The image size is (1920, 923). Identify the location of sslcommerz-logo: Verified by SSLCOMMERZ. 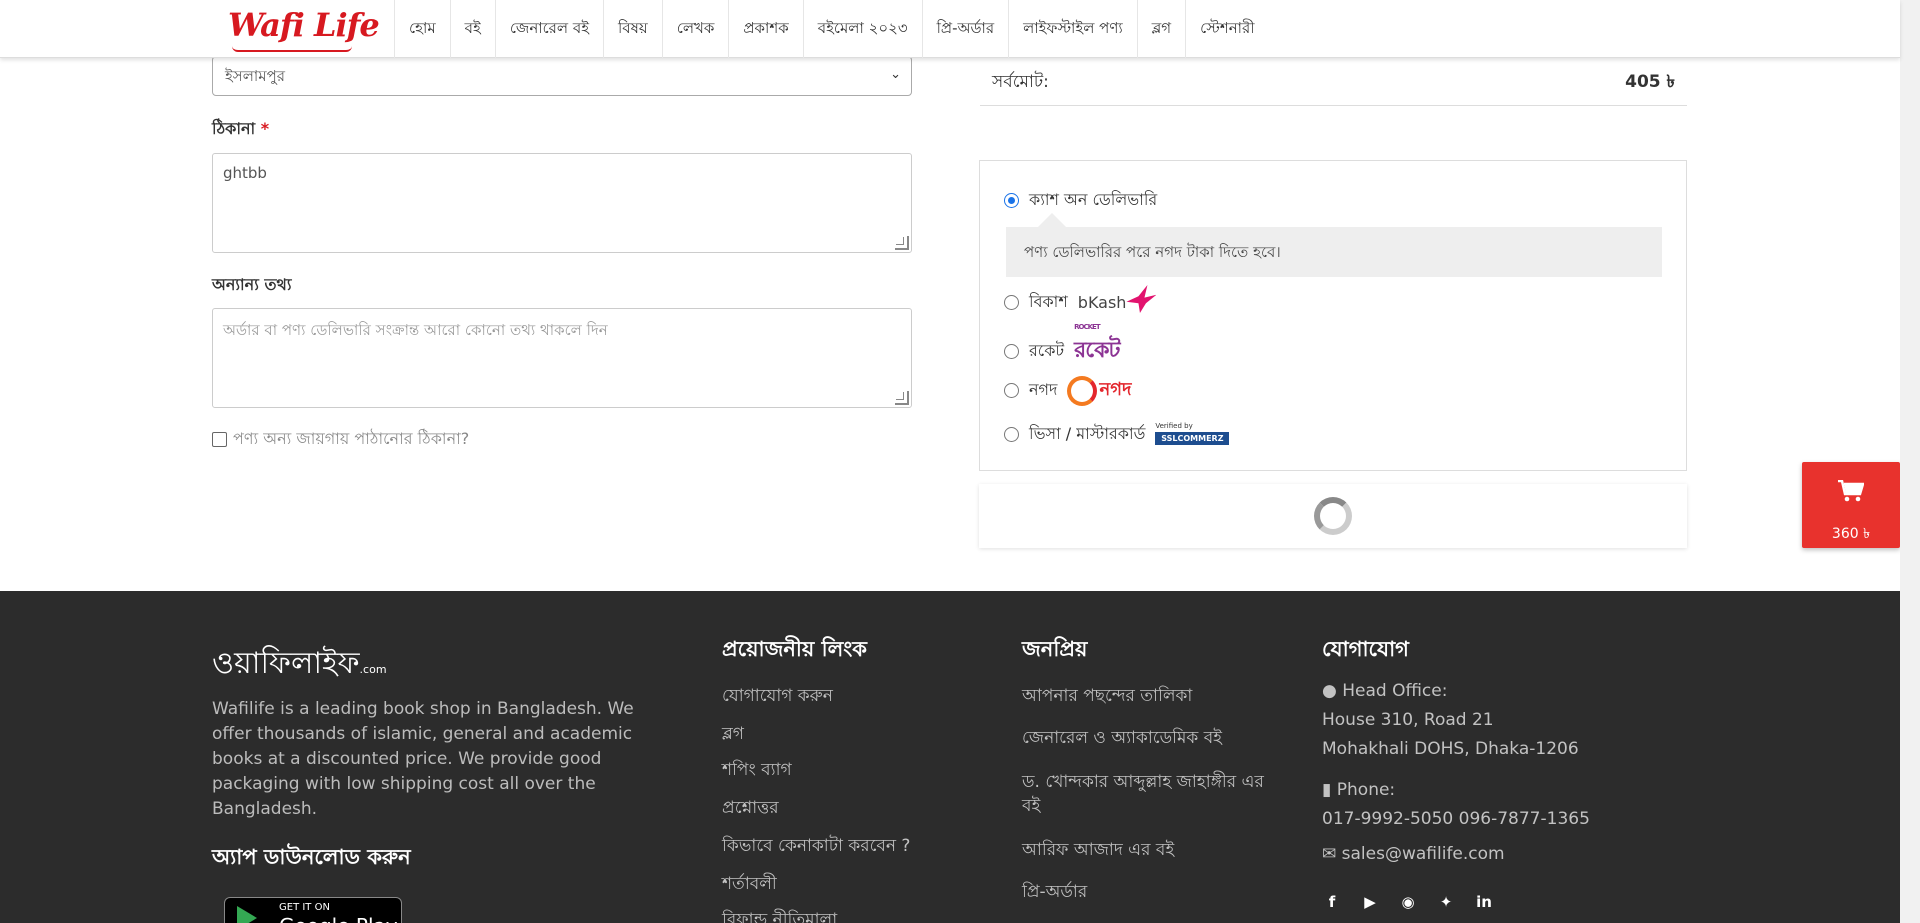
(1192, 434).